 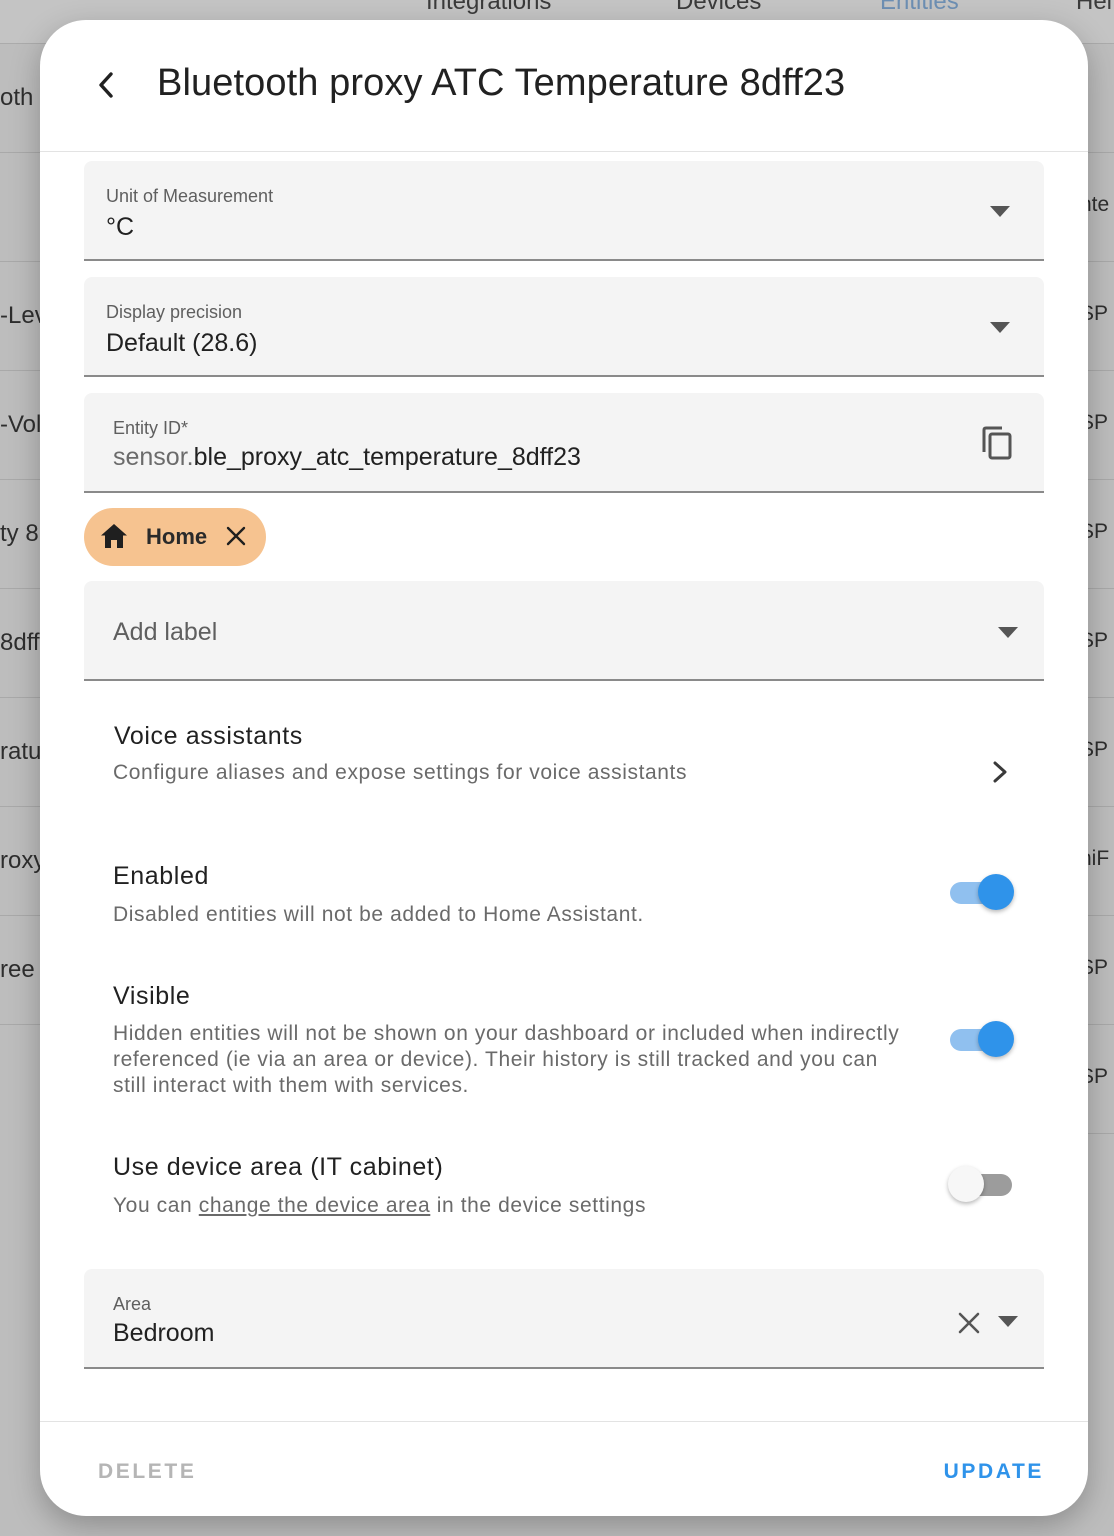 I want to click on enabled-toggle, so click(x=982, y=892).